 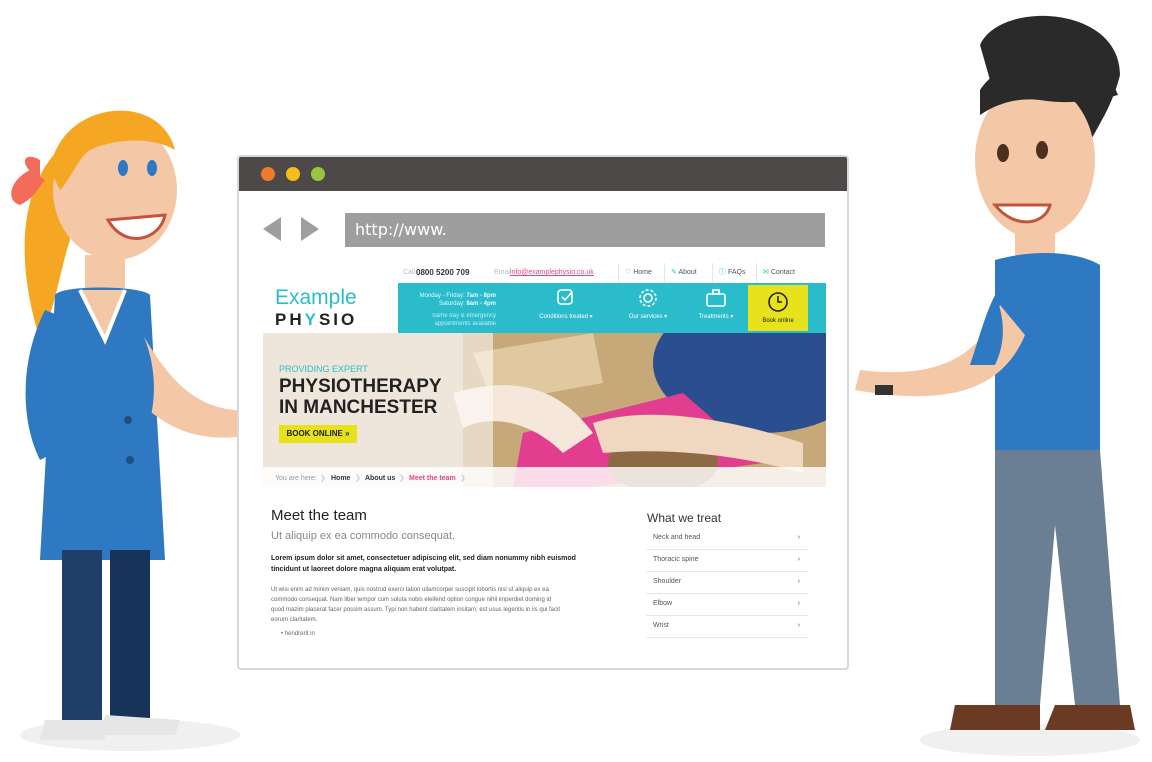 I want to click on top-link-home-label: Home, so click(x=642, y=272).